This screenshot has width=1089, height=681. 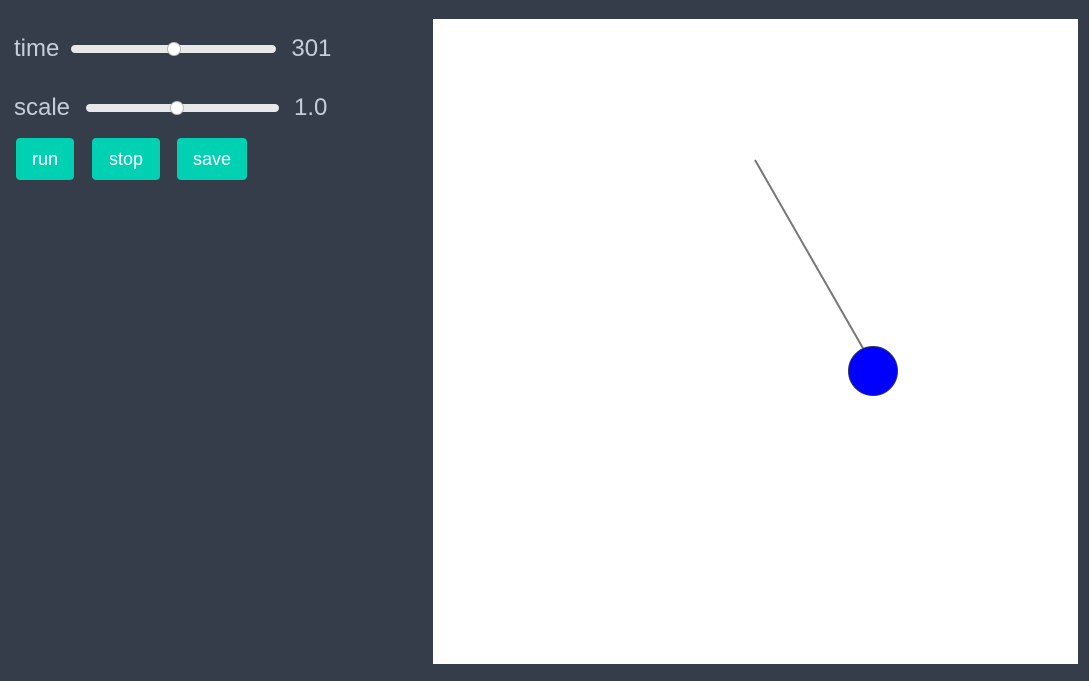 I want to click on time-control: time 301, so click(x=172, y=49).